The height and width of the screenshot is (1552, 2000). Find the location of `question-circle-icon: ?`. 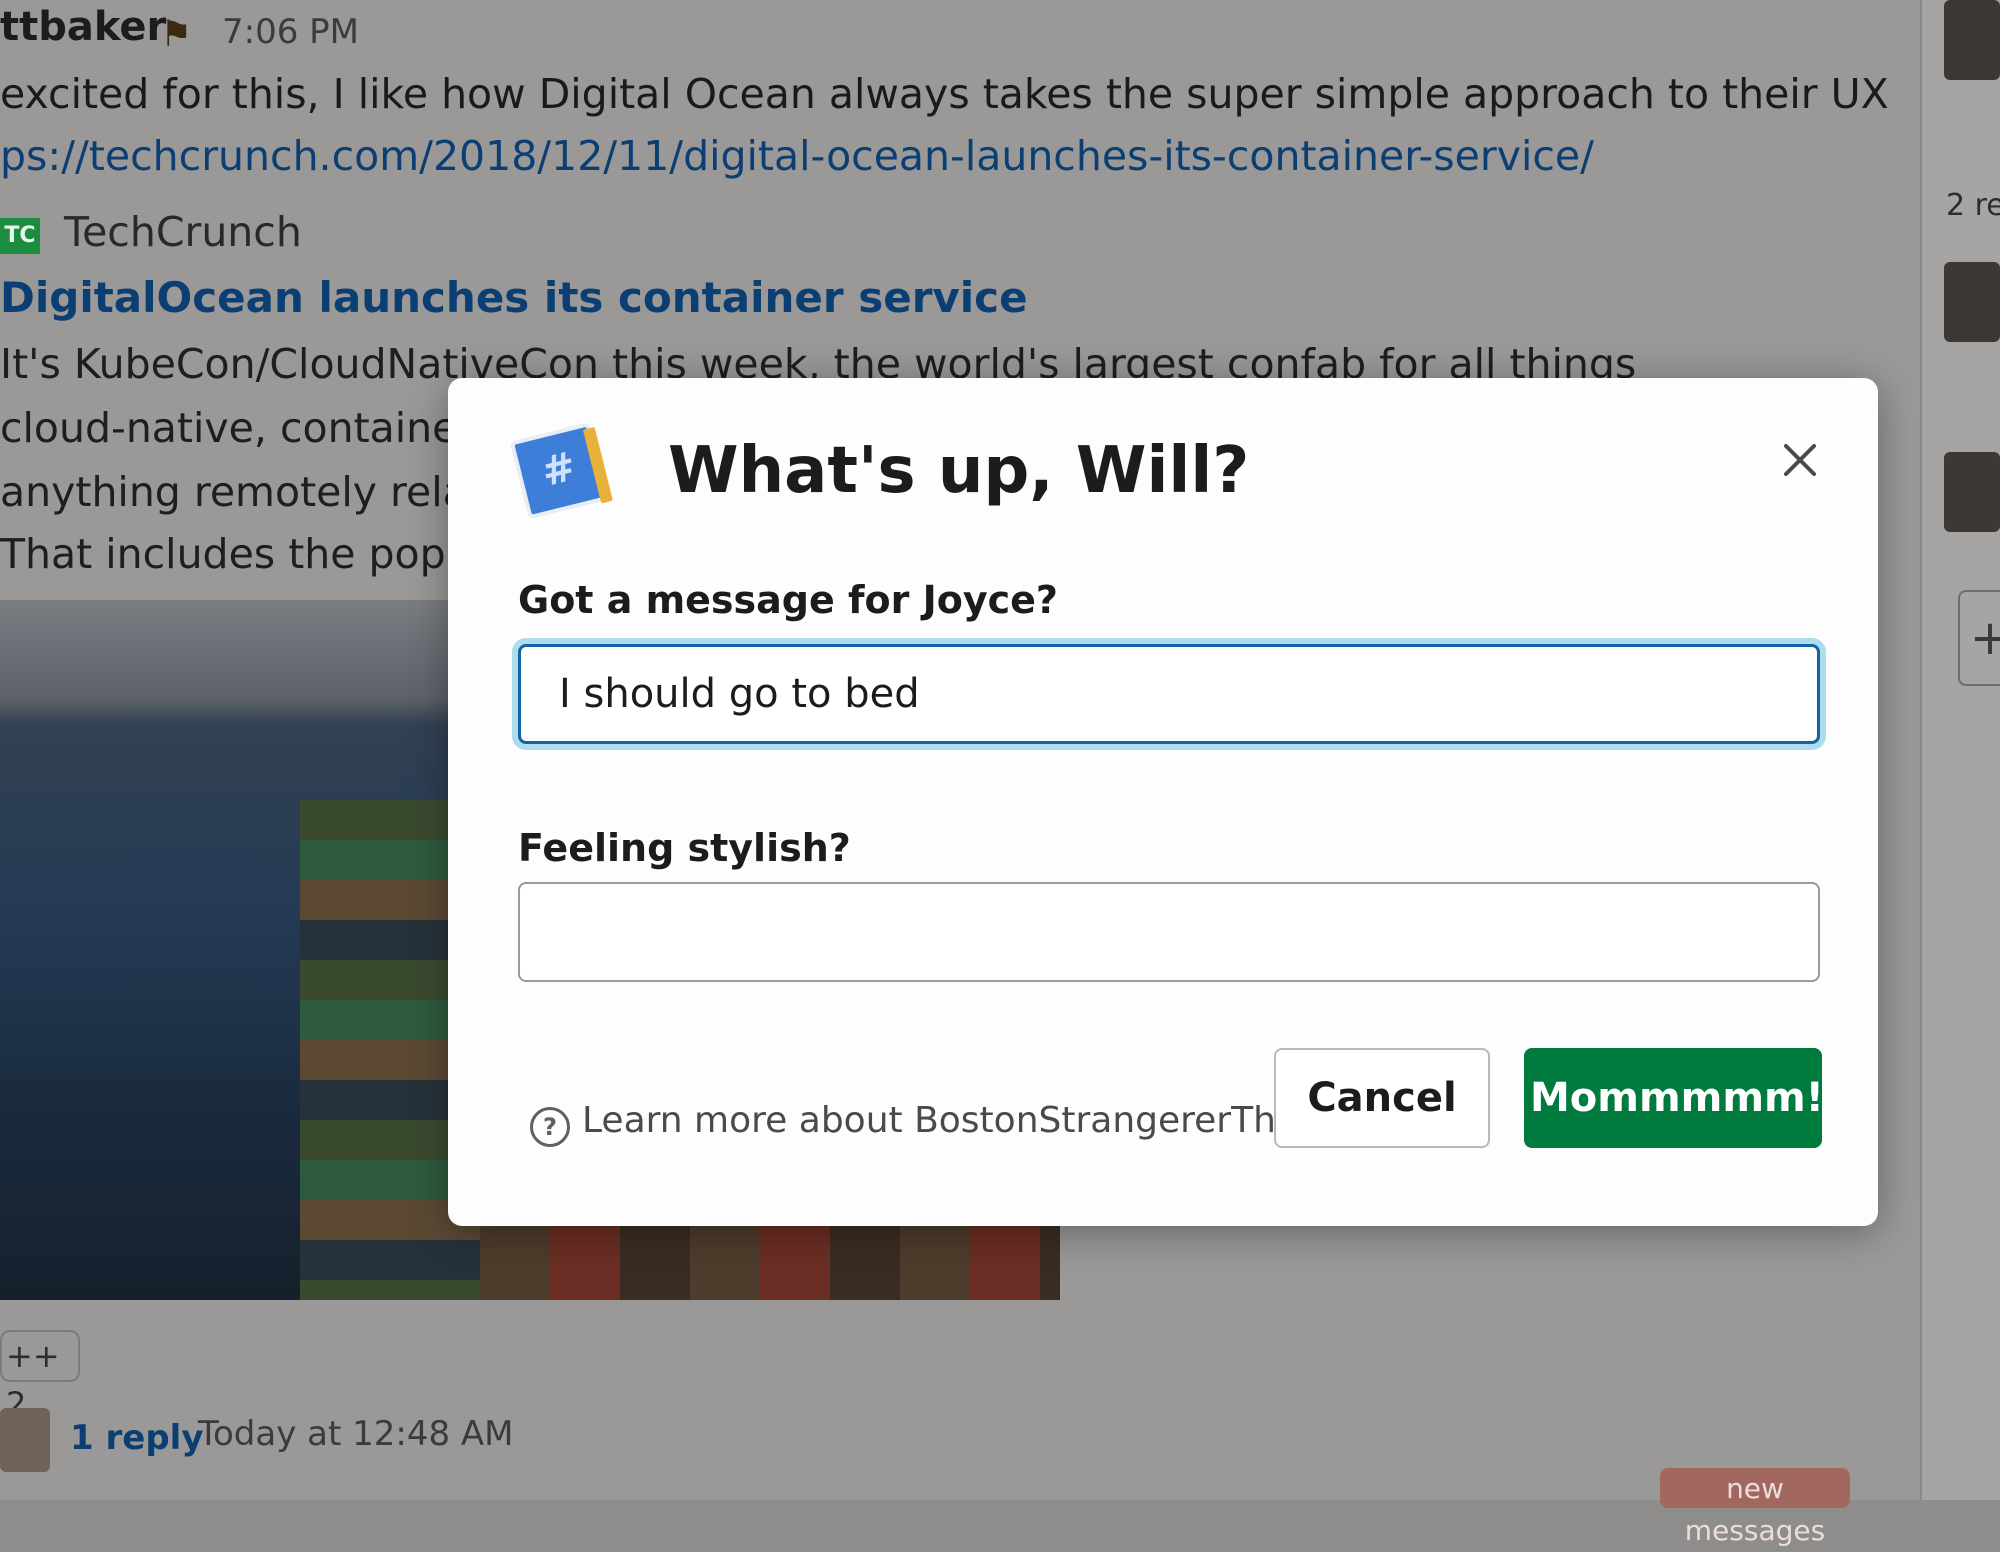

question-circle-icon: ? is located at coordinates (550, 1127).